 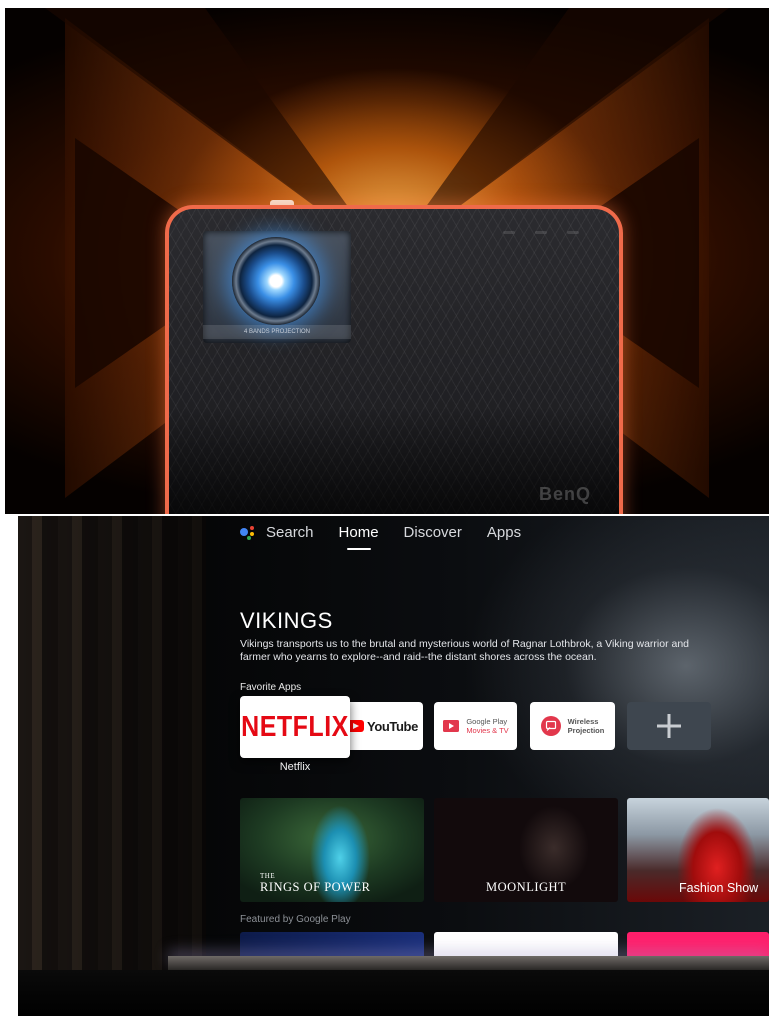 I want to click on cast-icon, so click(x=550, y=726).